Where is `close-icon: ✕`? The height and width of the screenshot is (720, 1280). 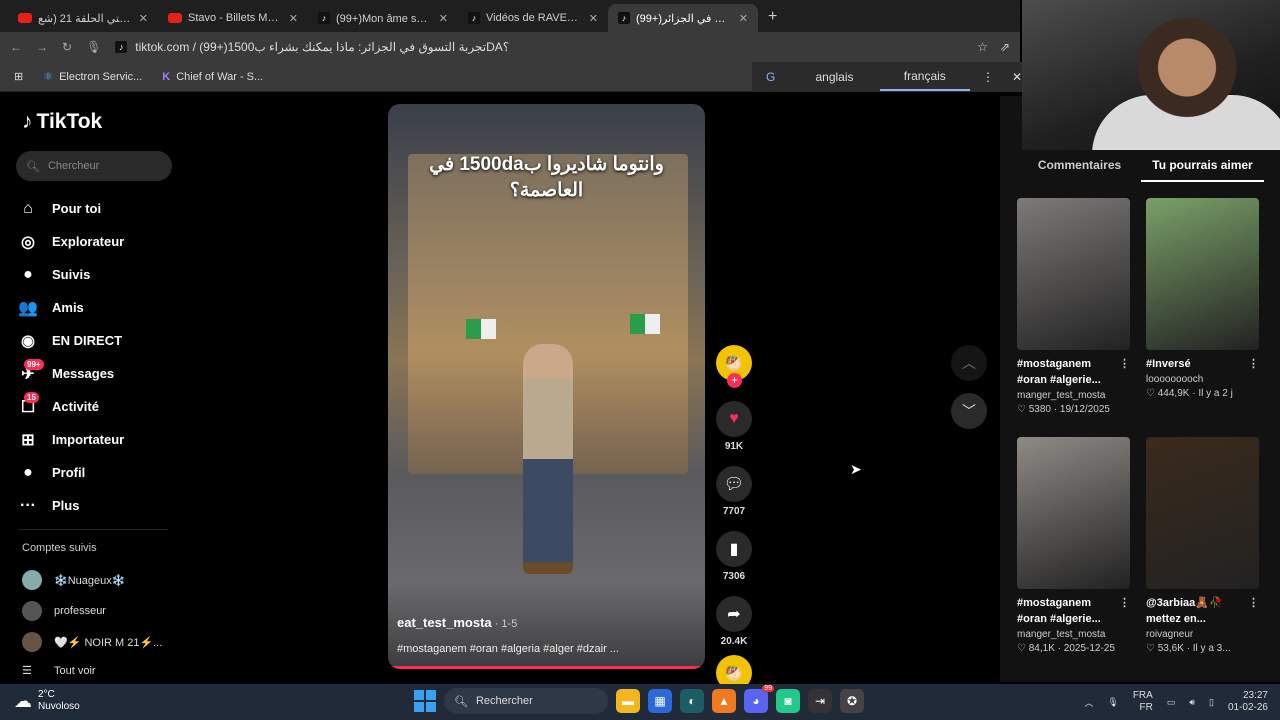 close-icon: ✕ is located at coordinates (1017, 77).